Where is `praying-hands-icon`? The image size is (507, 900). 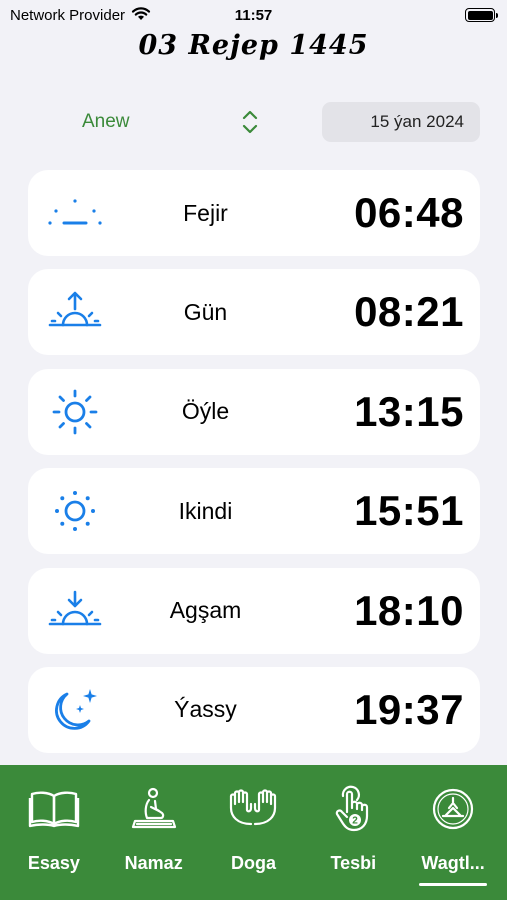 praying-hands-icon is located at coordinates (253, 808).